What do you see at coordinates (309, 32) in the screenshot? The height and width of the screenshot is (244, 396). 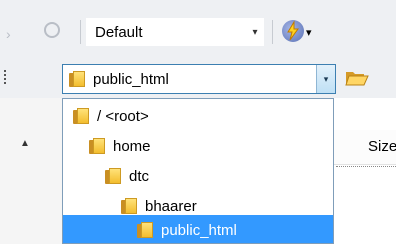 I see `action-dropdown-arrow: ▾` at bounding box center [309, 32].